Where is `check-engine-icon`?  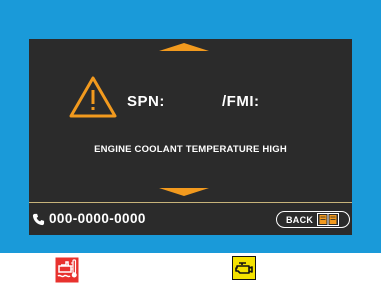
check-engine-icon is located at coordinates (244, 268).